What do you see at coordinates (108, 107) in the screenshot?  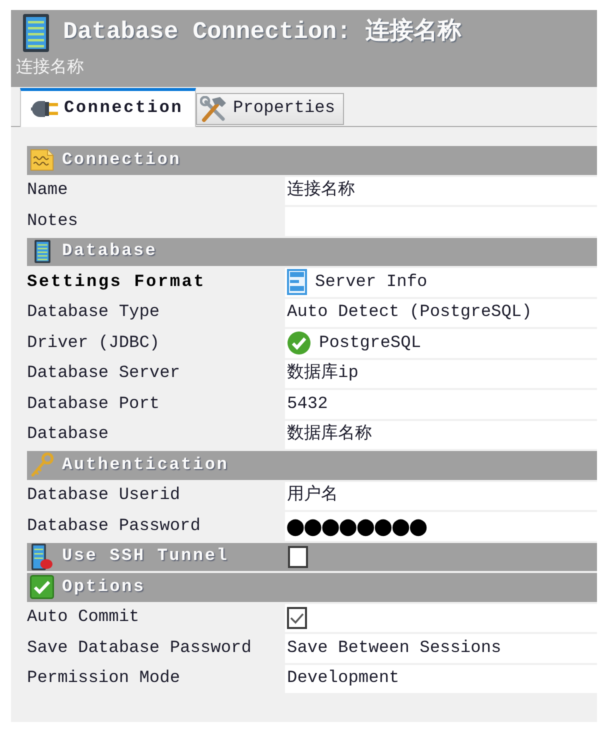 I see `tab: Connection` at bounding box center [108, 107].